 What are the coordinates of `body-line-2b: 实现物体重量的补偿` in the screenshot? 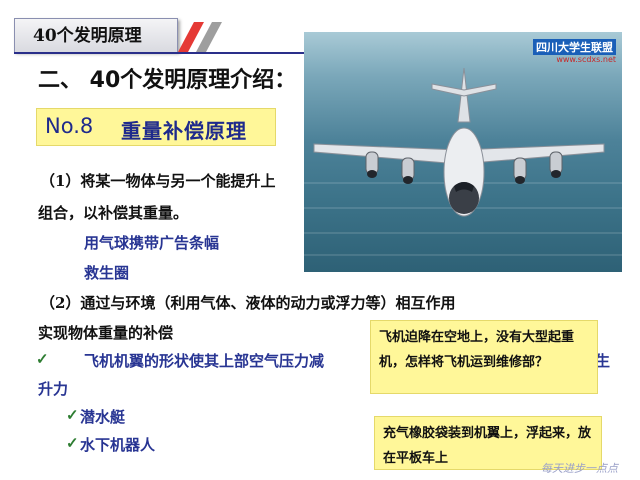 It's located at (106, 333).